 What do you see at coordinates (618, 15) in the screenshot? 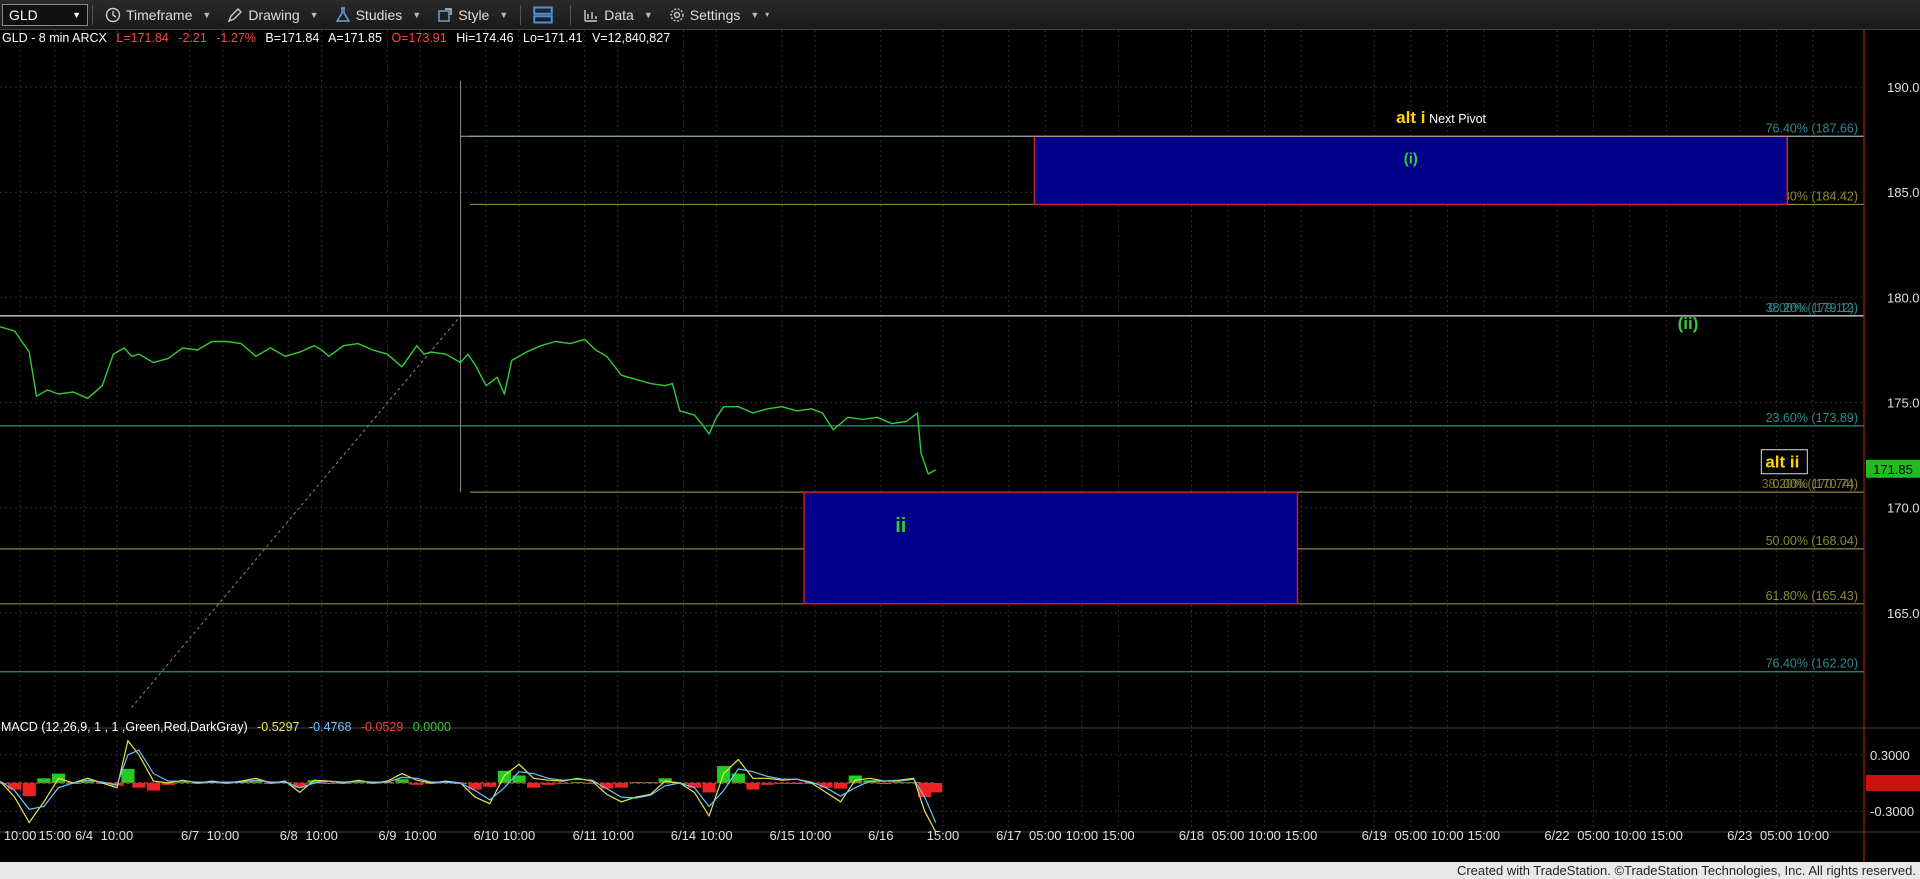
I see `data-button: Data ▼` at bounding box center [618, 15].